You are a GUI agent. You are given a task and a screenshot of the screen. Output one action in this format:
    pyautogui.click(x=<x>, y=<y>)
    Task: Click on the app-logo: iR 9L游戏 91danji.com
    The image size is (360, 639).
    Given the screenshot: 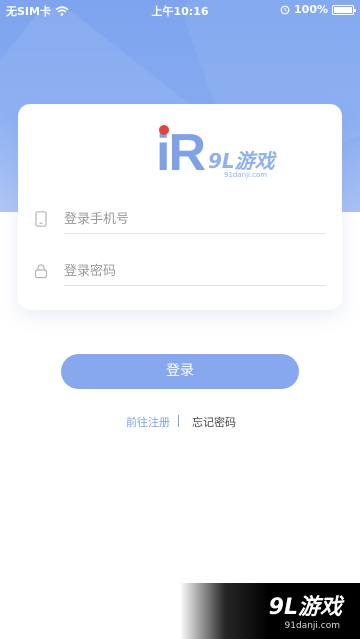 What is the action you would take?
    pyautogui.click(x=236, y=155)
    